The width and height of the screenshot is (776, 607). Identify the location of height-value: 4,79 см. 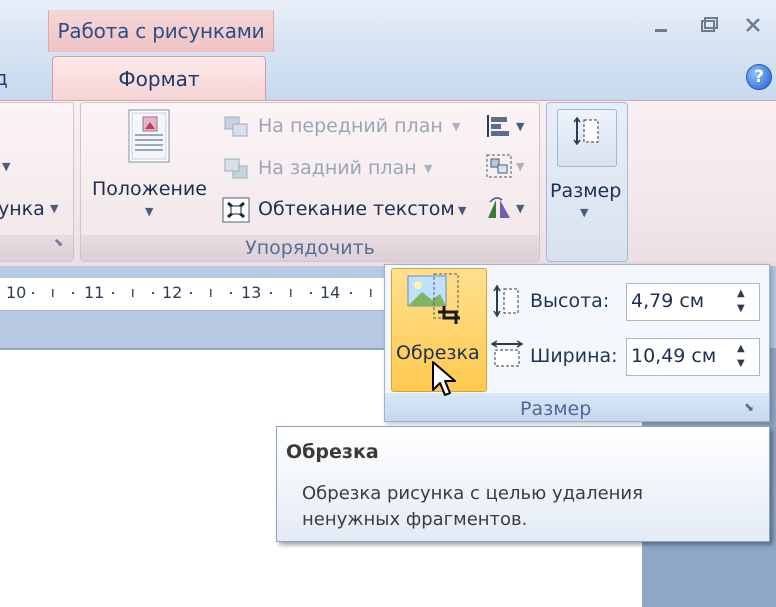
(667, 301).